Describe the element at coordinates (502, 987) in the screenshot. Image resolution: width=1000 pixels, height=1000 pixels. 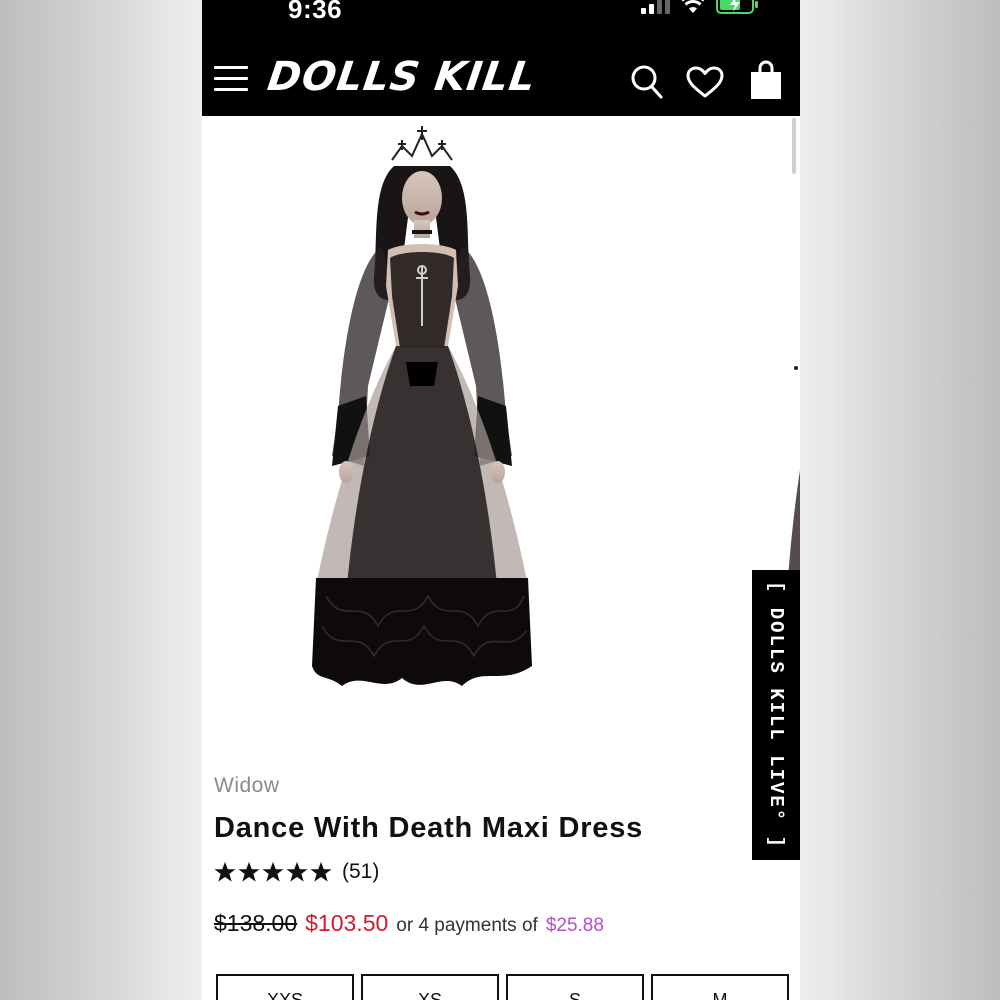
I see `size-selector: XXS XS S M` at that location.